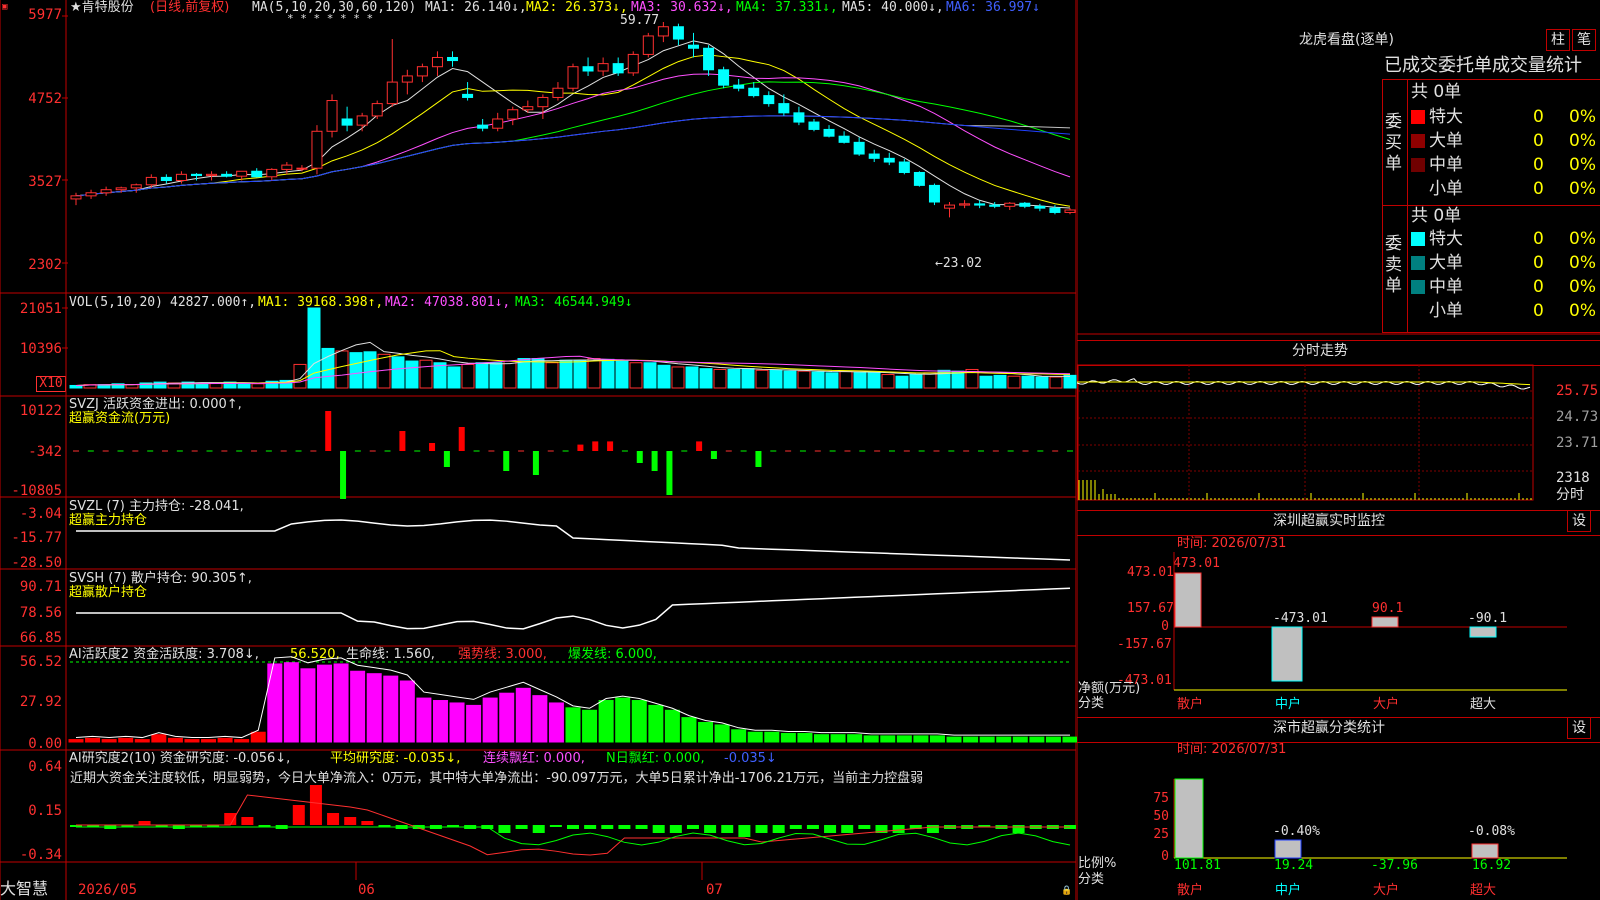  What do you see at coordinates (573, 540) in the screenshot?
I see `svzl-line` at bounding box center [573, 540].